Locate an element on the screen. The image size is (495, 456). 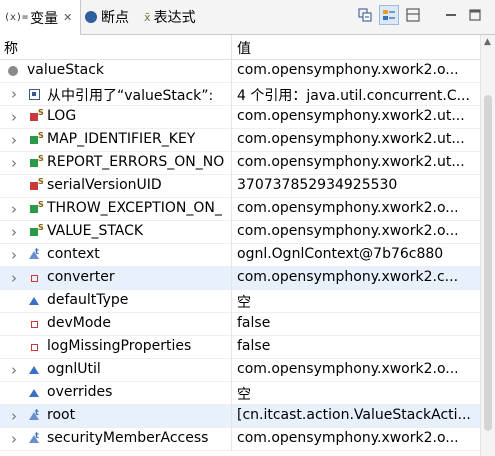
tab-variables: (x)= 变量 ✕ is located at coordinates (40, 17).